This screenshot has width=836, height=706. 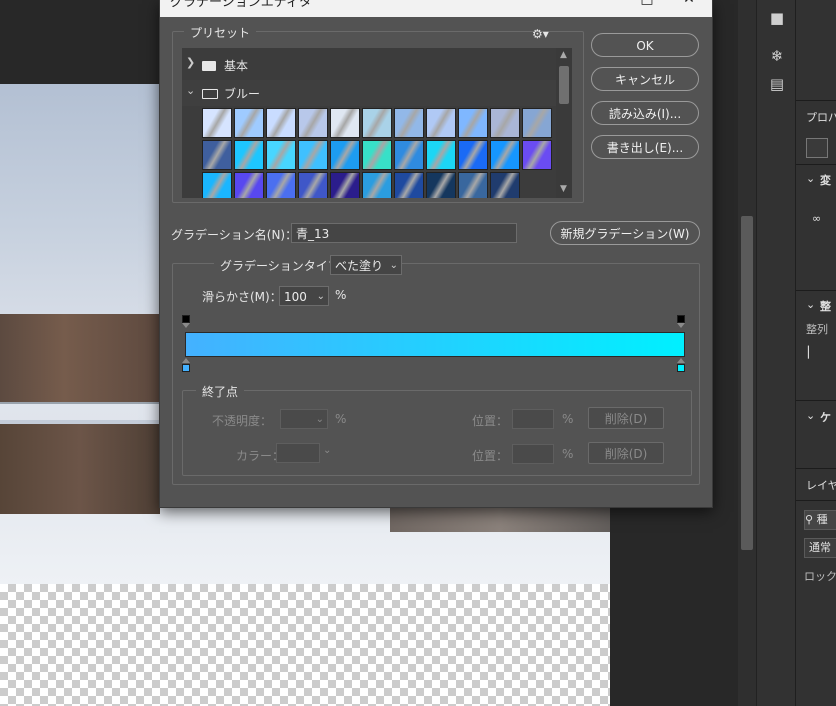 What do you see at coordinates (645, 45) in the screenshot?
I see `ok-button: OK` at bounding box center [645, 45].